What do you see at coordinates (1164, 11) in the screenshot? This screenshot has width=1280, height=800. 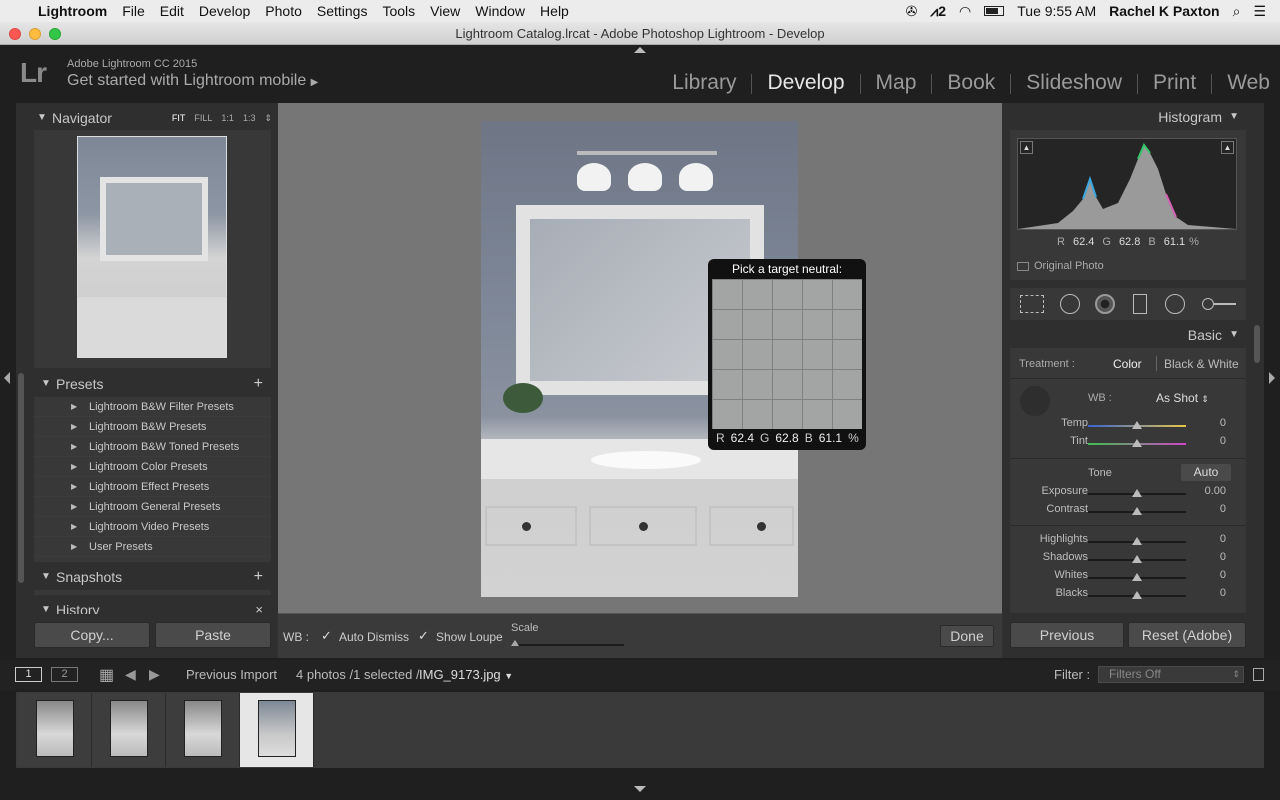 I see `user-name: Rachel K Paxton` at bounding box center [1164, 11].